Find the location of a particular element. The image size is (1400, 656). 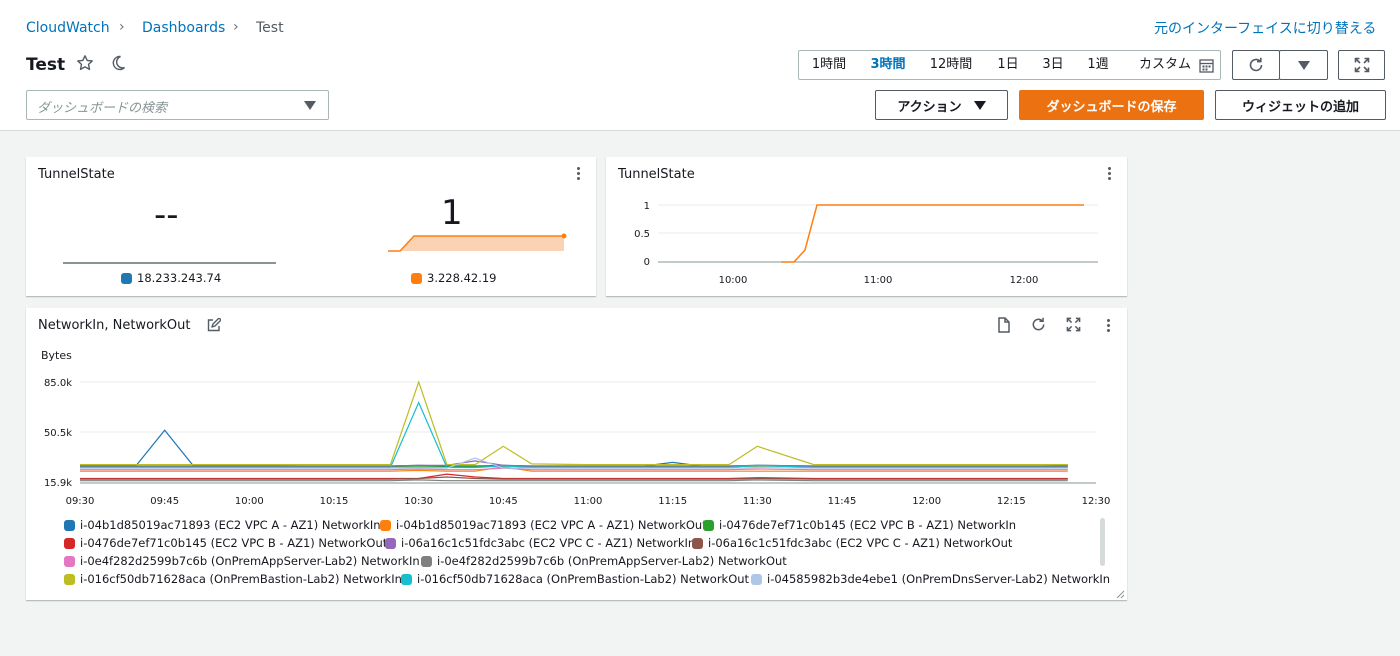

search-placeholder: ダッシュボードの検索 is located at coordinates (102, 108).